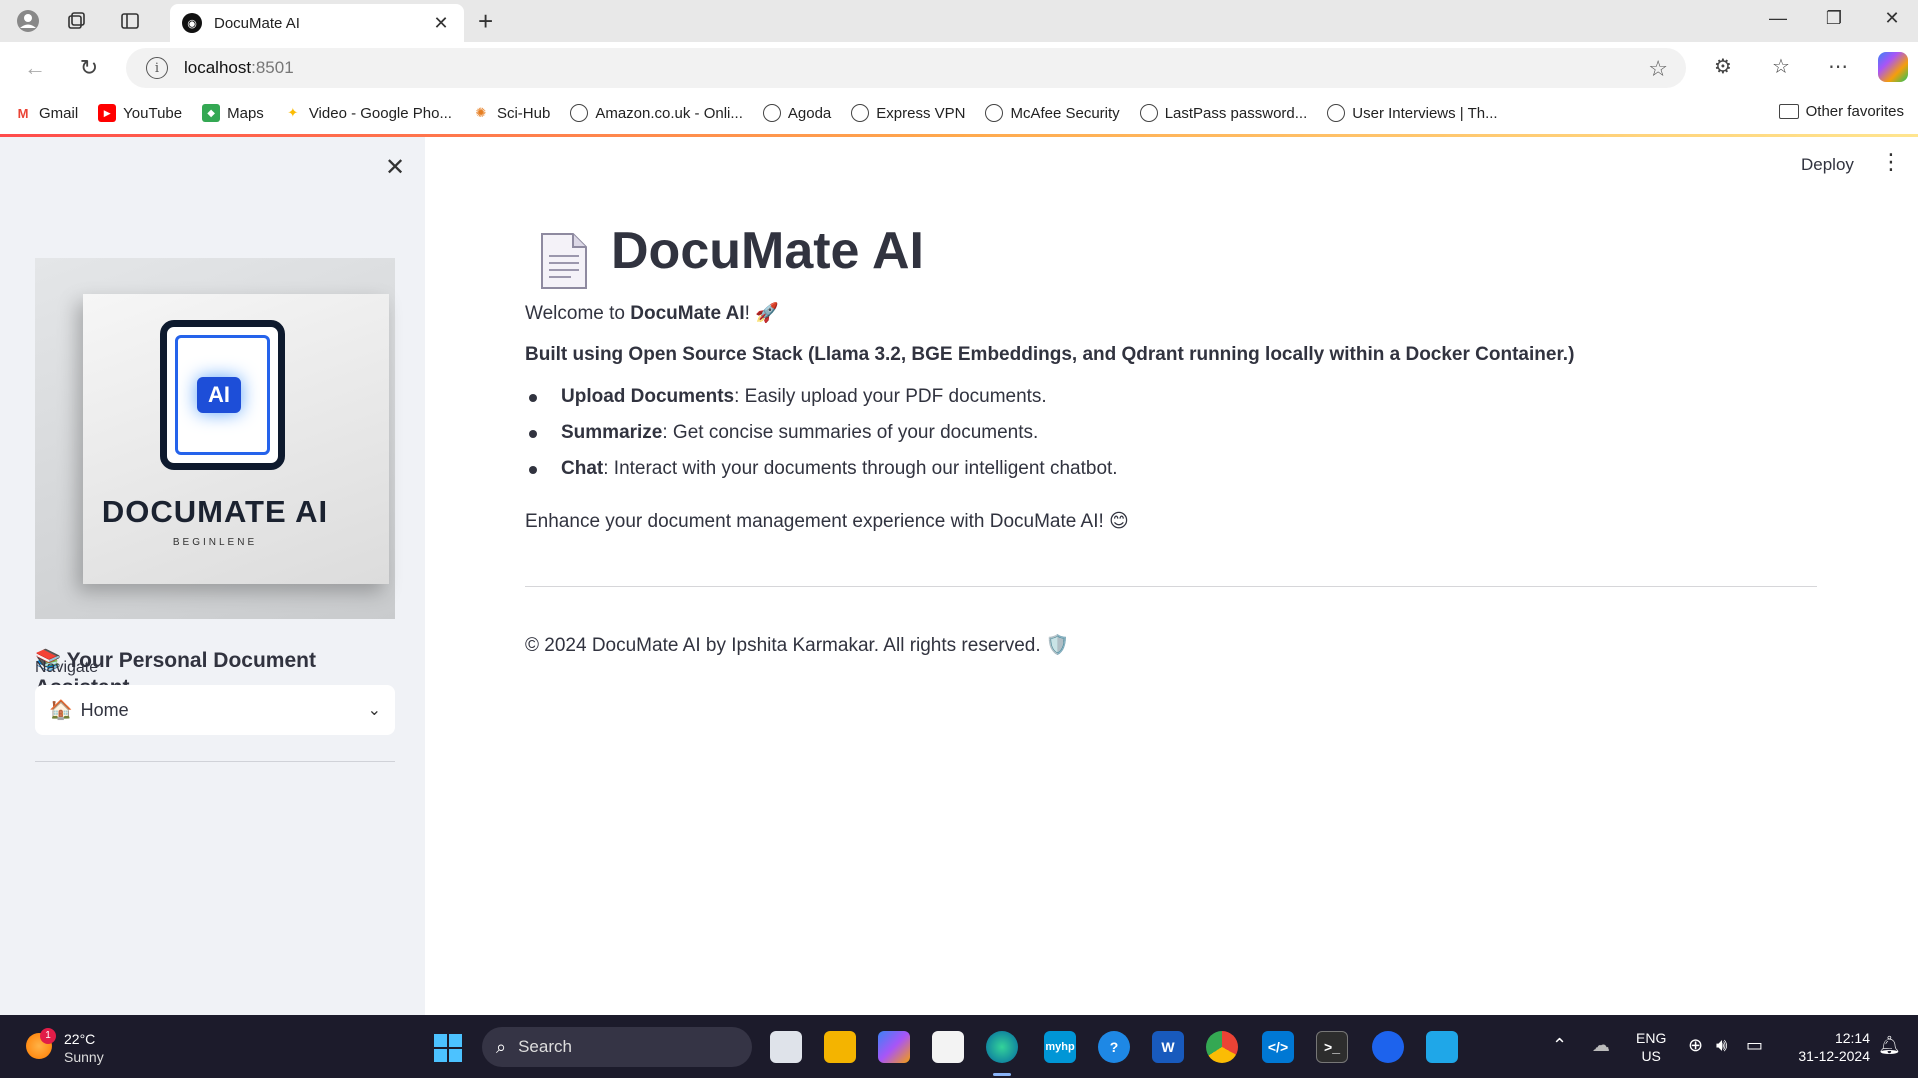 The width and height of the screenshot is (1918, 1078). I want to click on bookmark-label: Maps, so click(245, 113).